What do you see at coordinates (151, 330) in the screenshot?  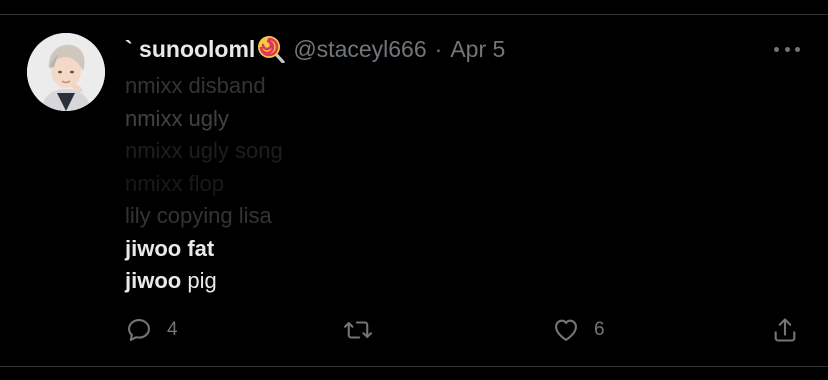 I see `reply-button: 4` at bounding box center [151, 330].